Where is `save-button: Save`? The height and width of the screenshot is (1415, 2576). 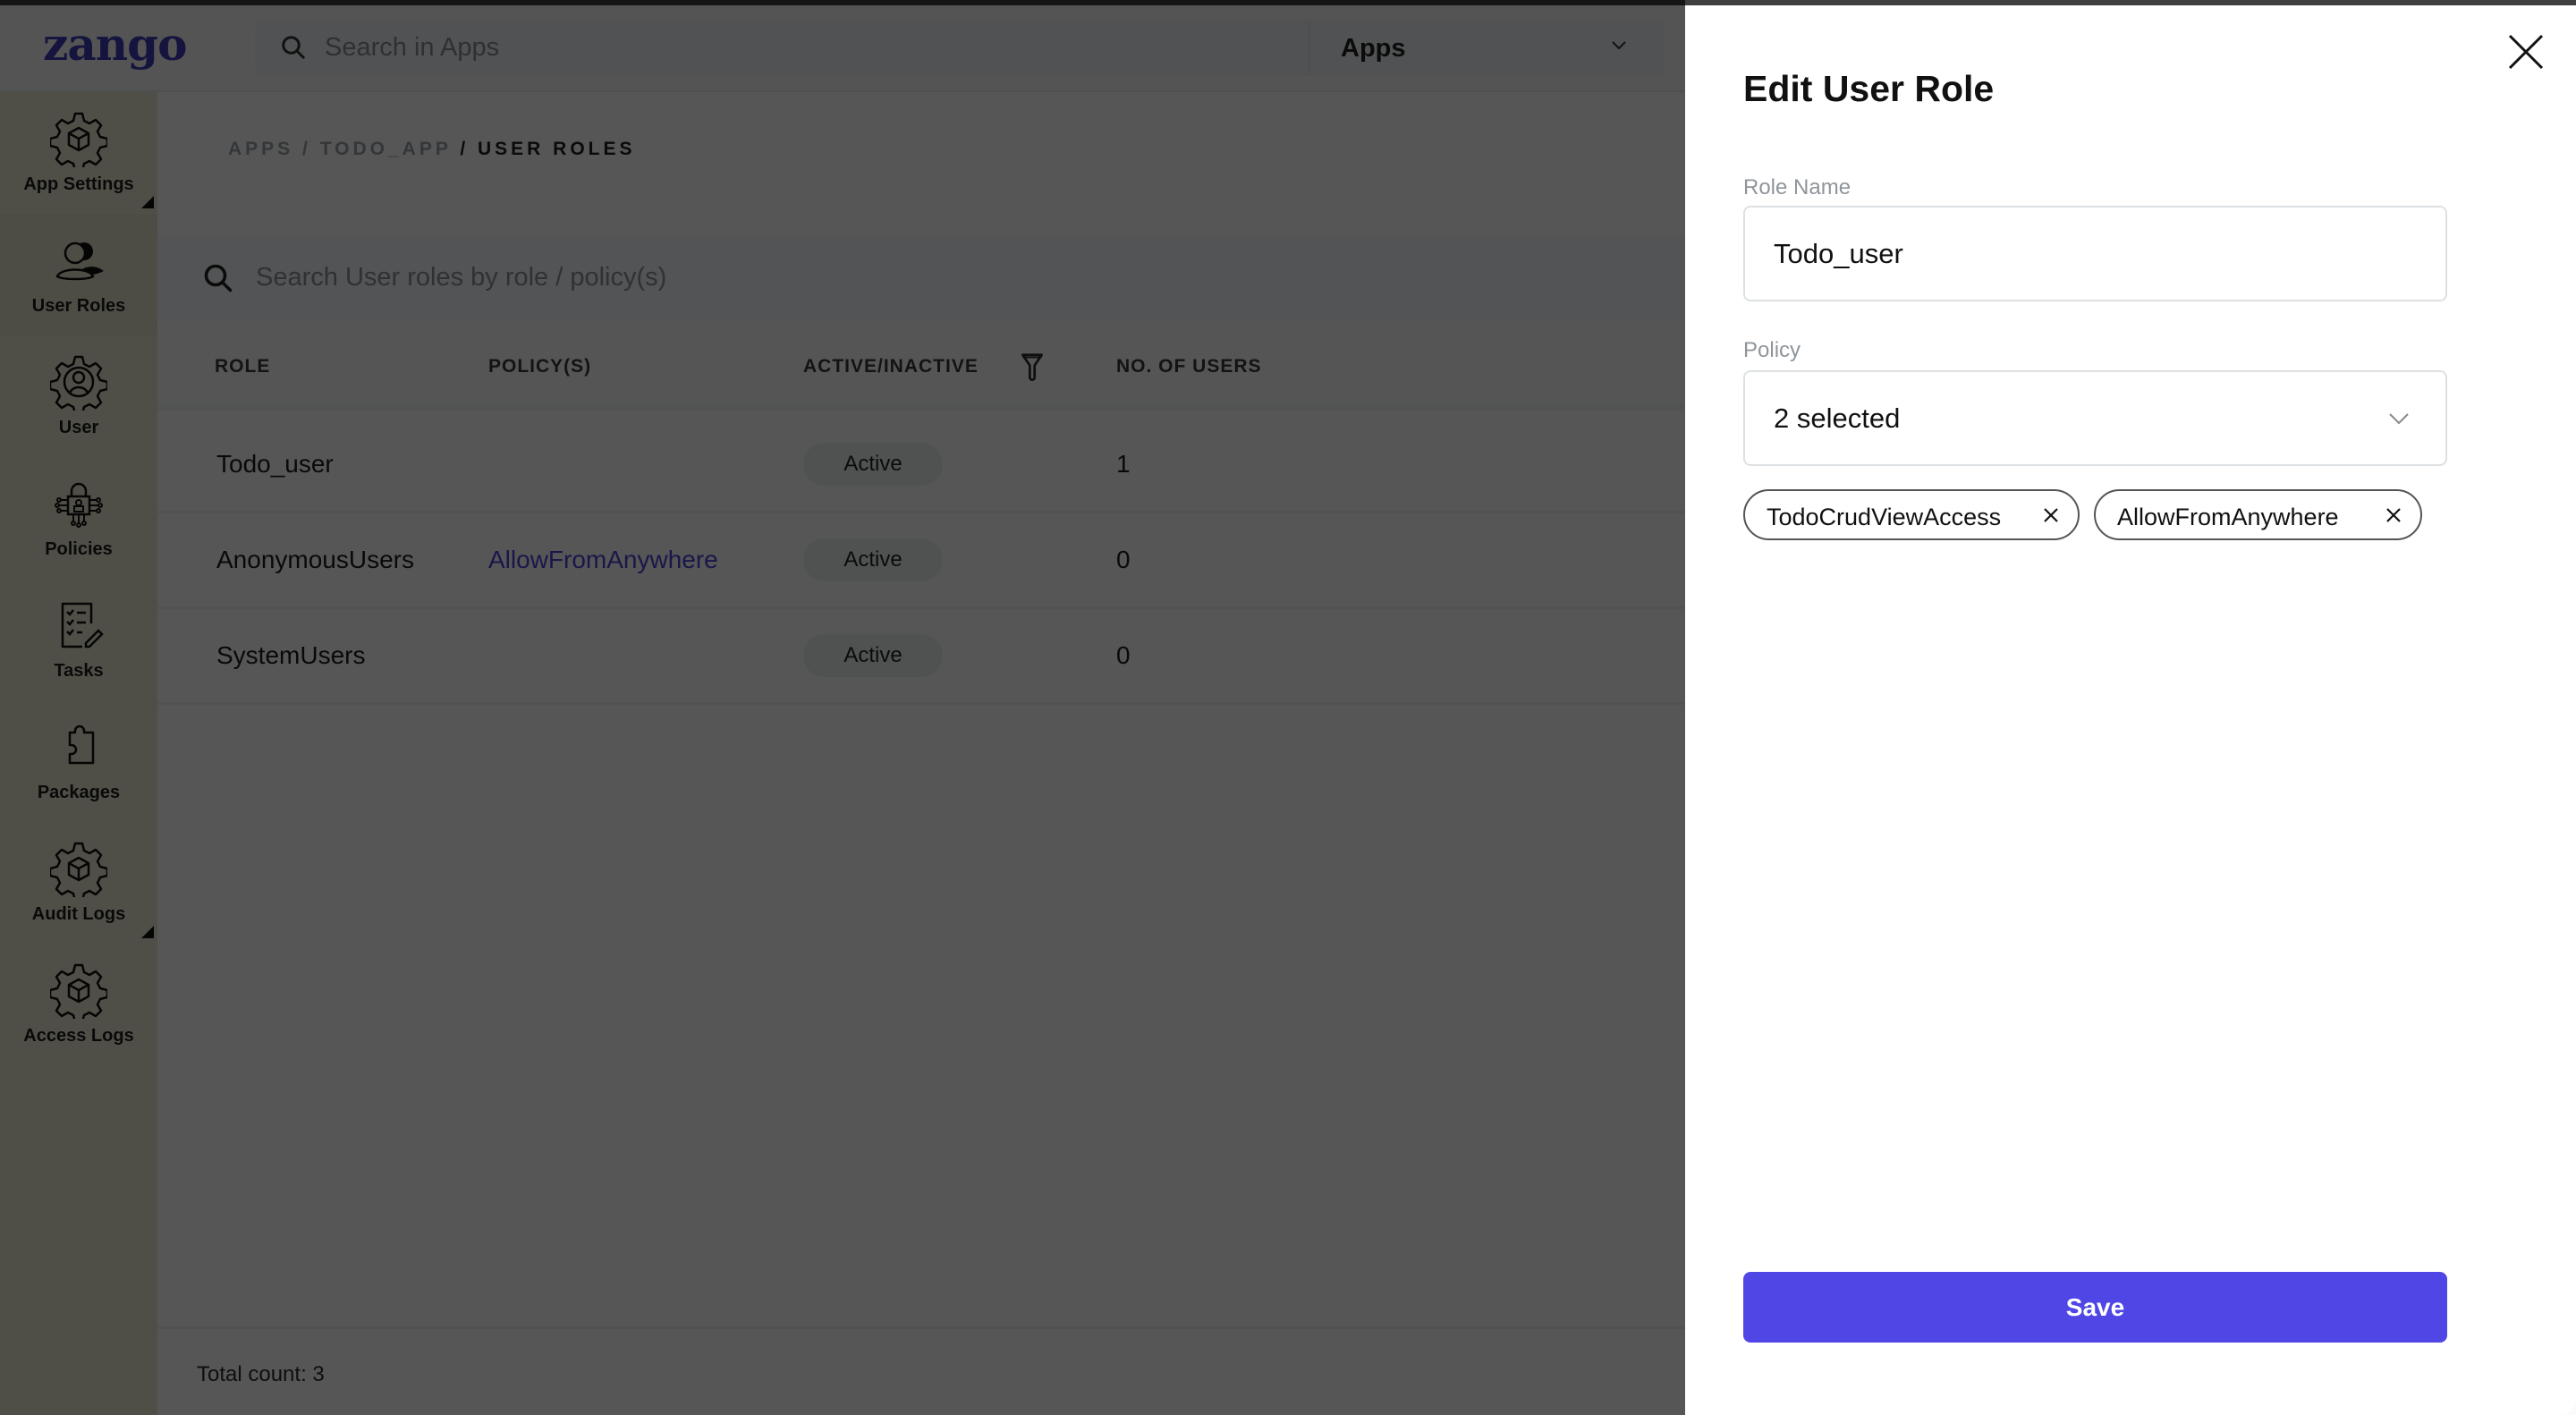
save-button: Save is located at coordinates (2095, 1308).